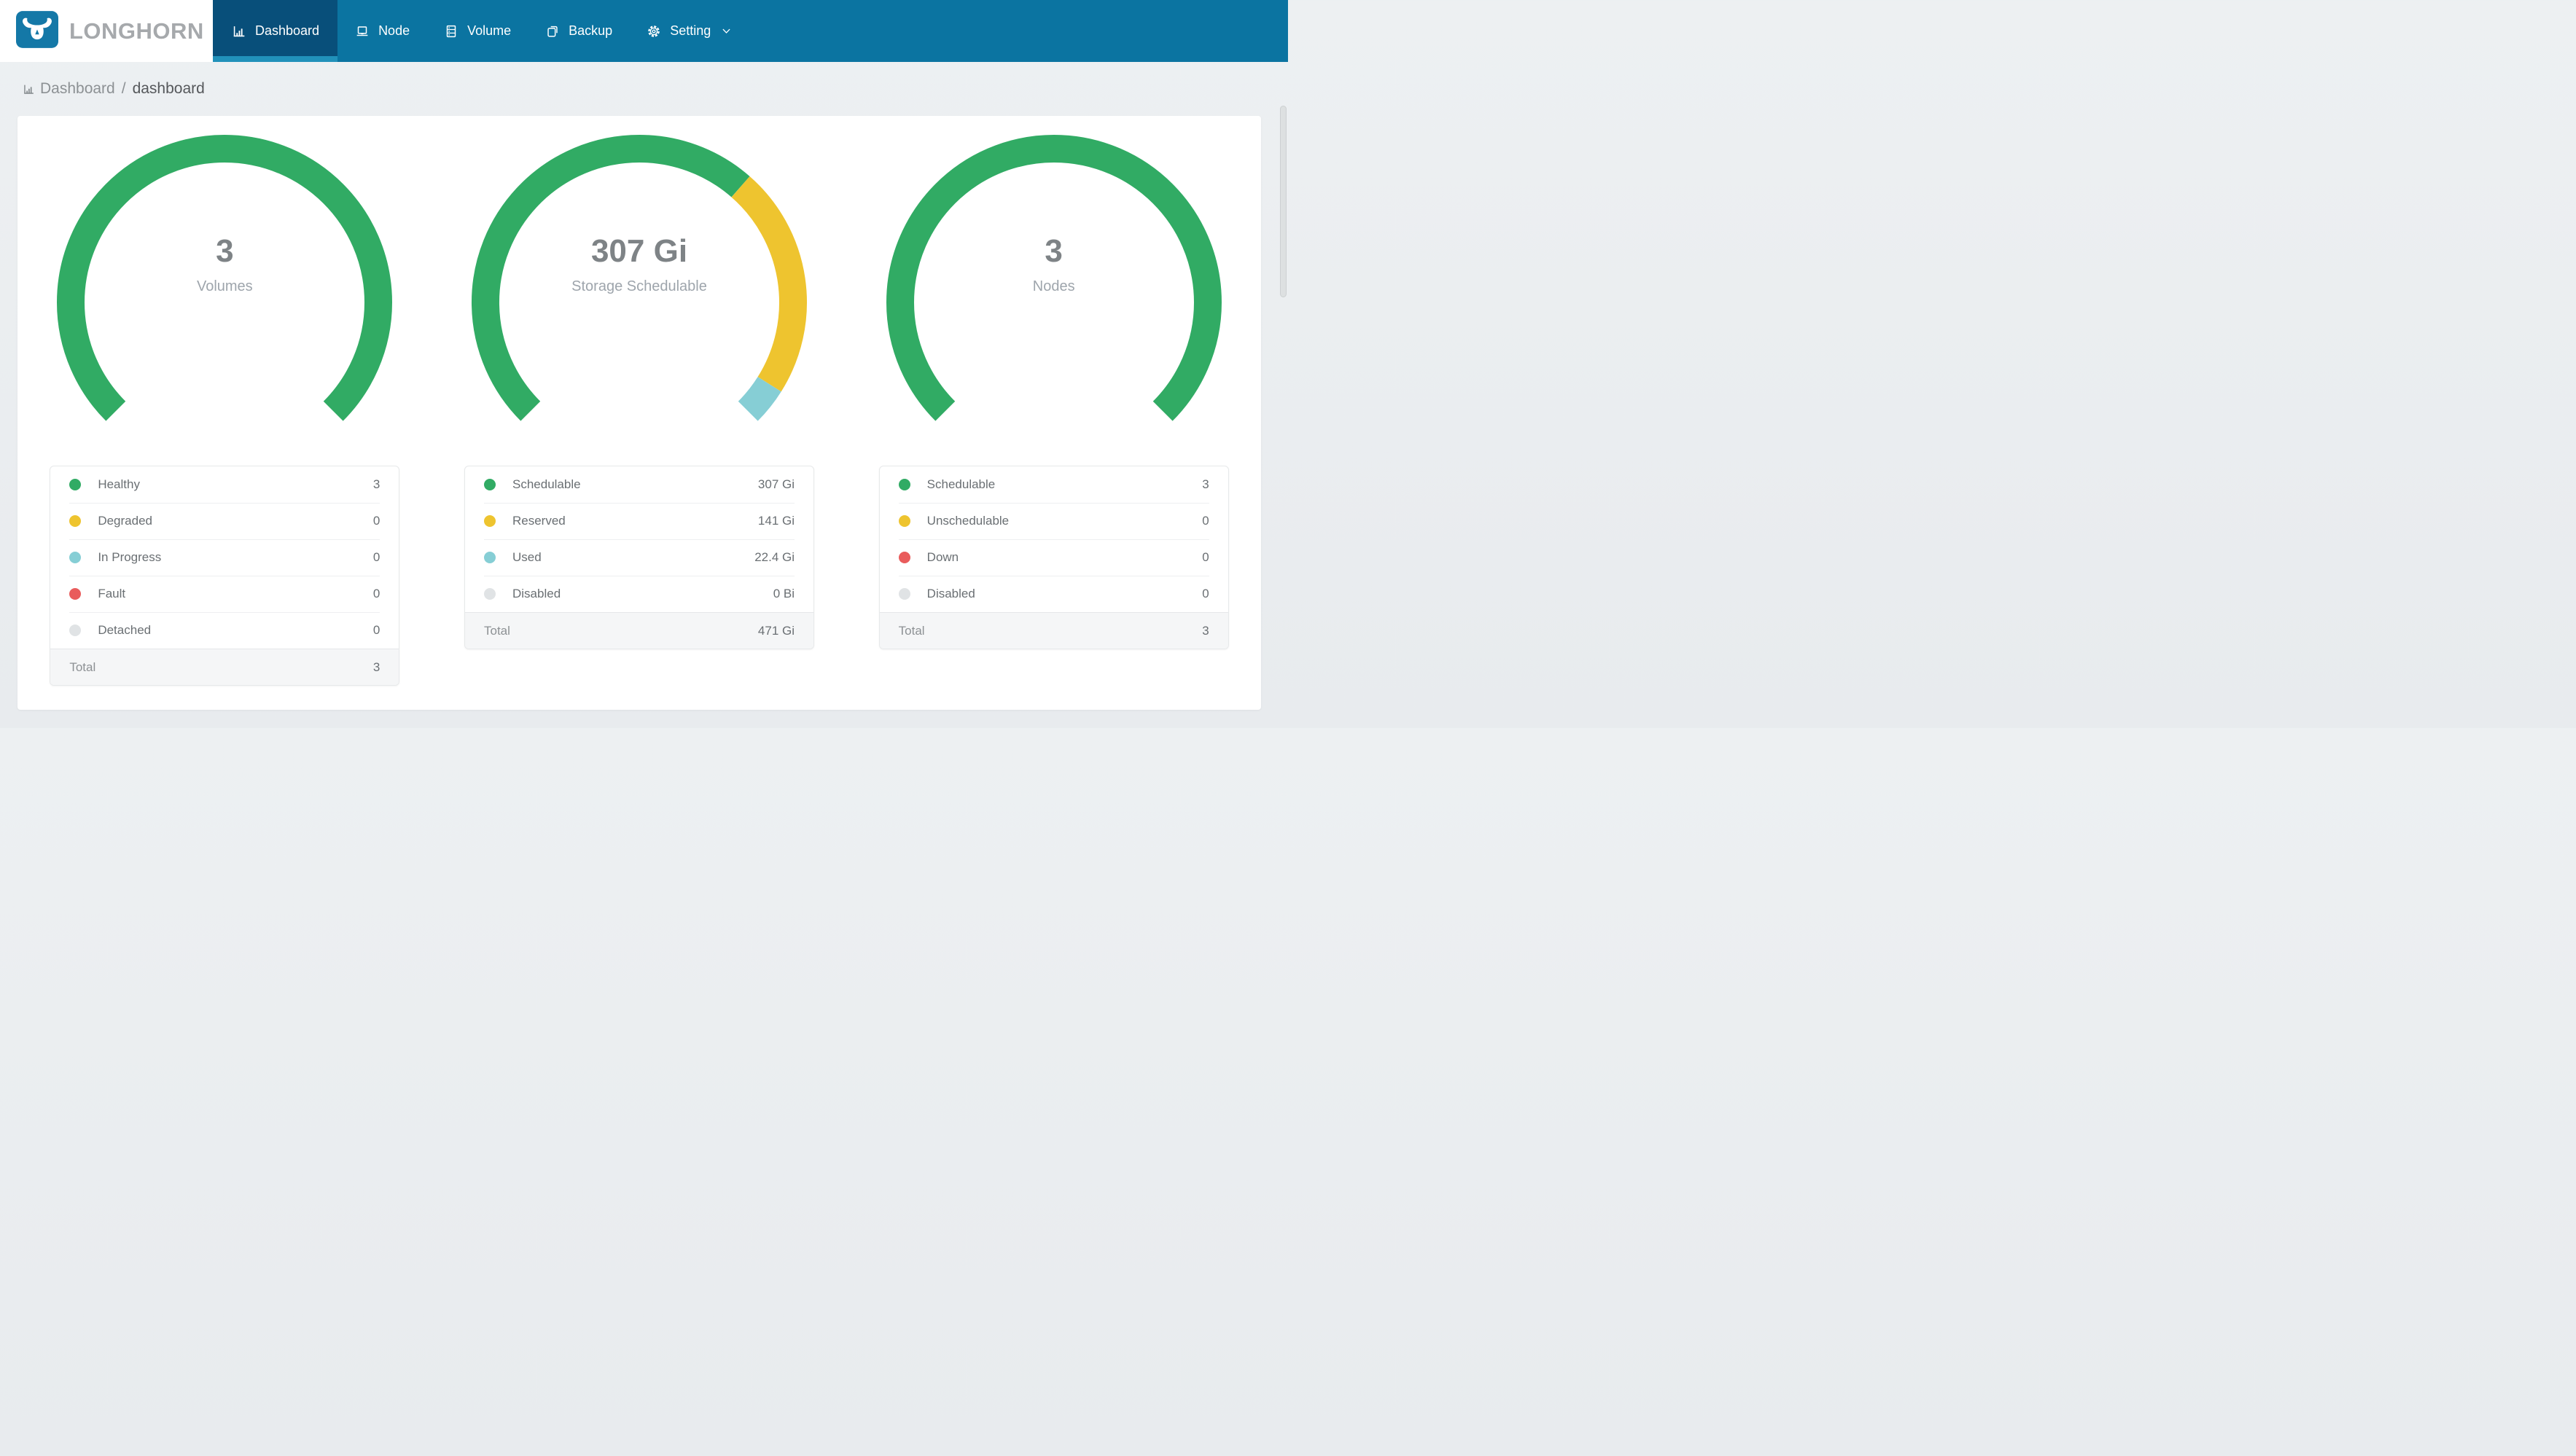 The width and height of the screenshot is (2576, 1456). What do you see at coordinates (451, 31) in the screenshot?
I see `volume-icon` at bounding box center [451, 31].